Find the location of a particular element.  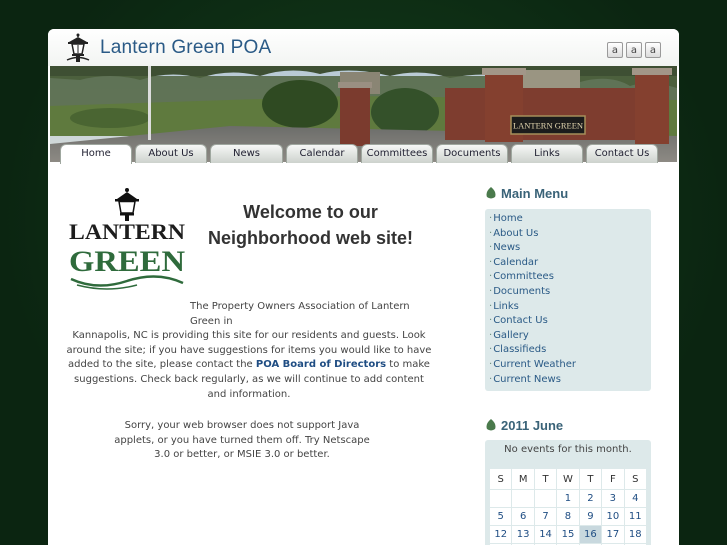

calendar-title: 2011 June is located at coordinates (568, 425).